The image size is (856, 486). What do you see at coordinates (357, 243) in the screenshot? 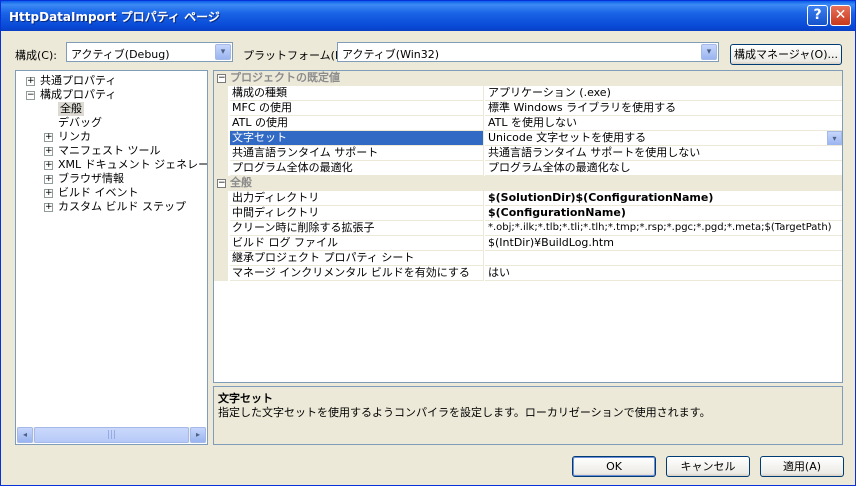
I see `property-name: ビルド ログ ファイル` at bounding box center [357, 243].